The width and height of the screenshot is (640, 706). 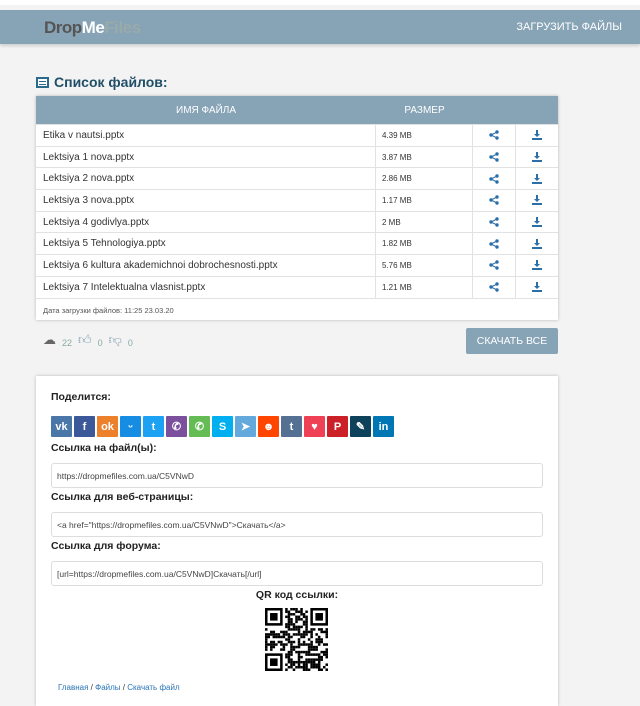 I want to click on twitter-icon: t, so click(x=153, y=426).